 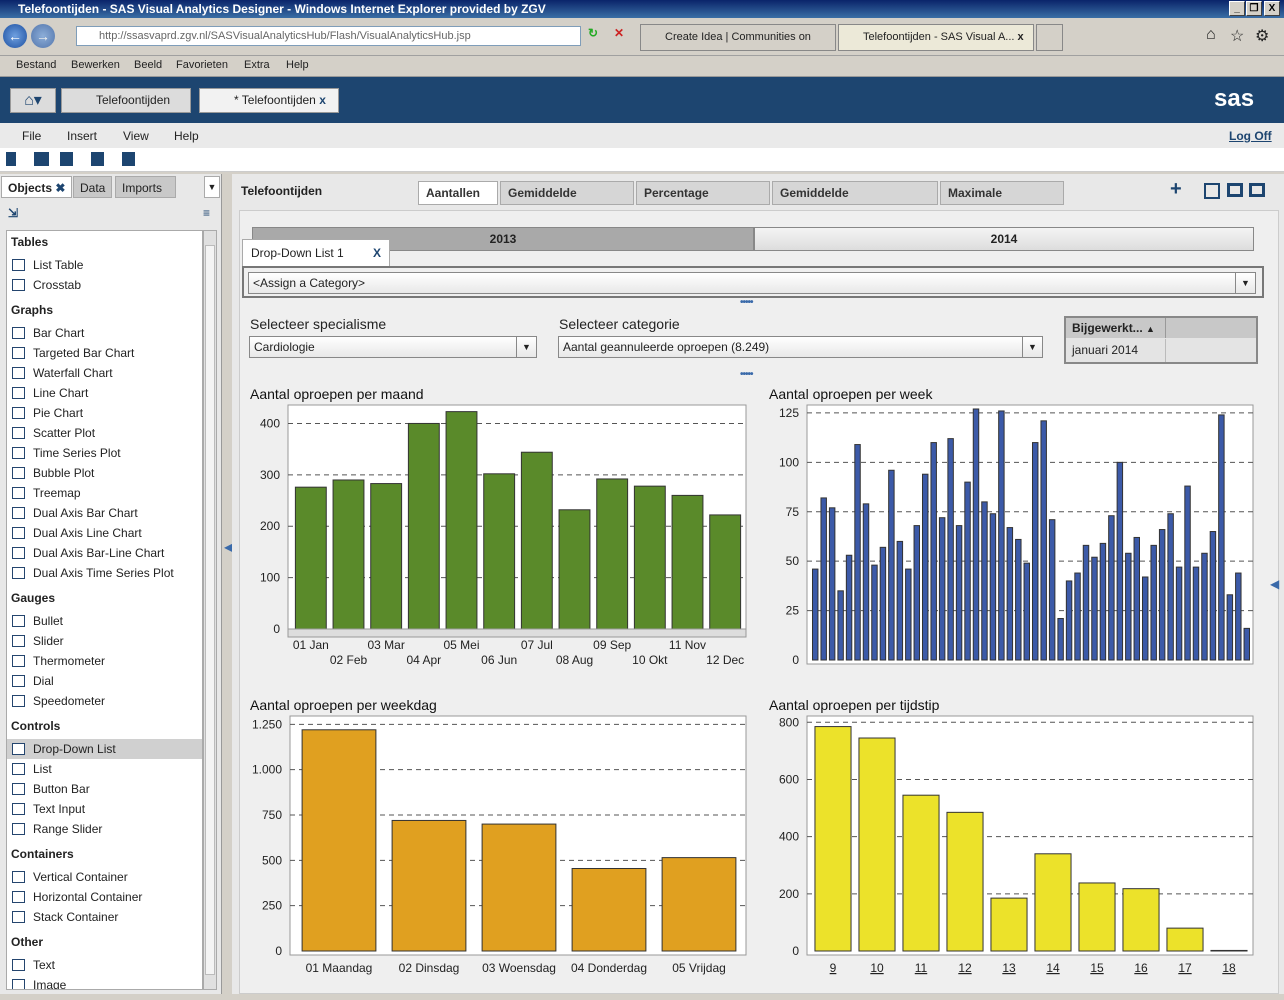 What do you see at coordinates (41, 159) in the screenshot?
I see `open-folder-icon` at bounding box center [41, 159].